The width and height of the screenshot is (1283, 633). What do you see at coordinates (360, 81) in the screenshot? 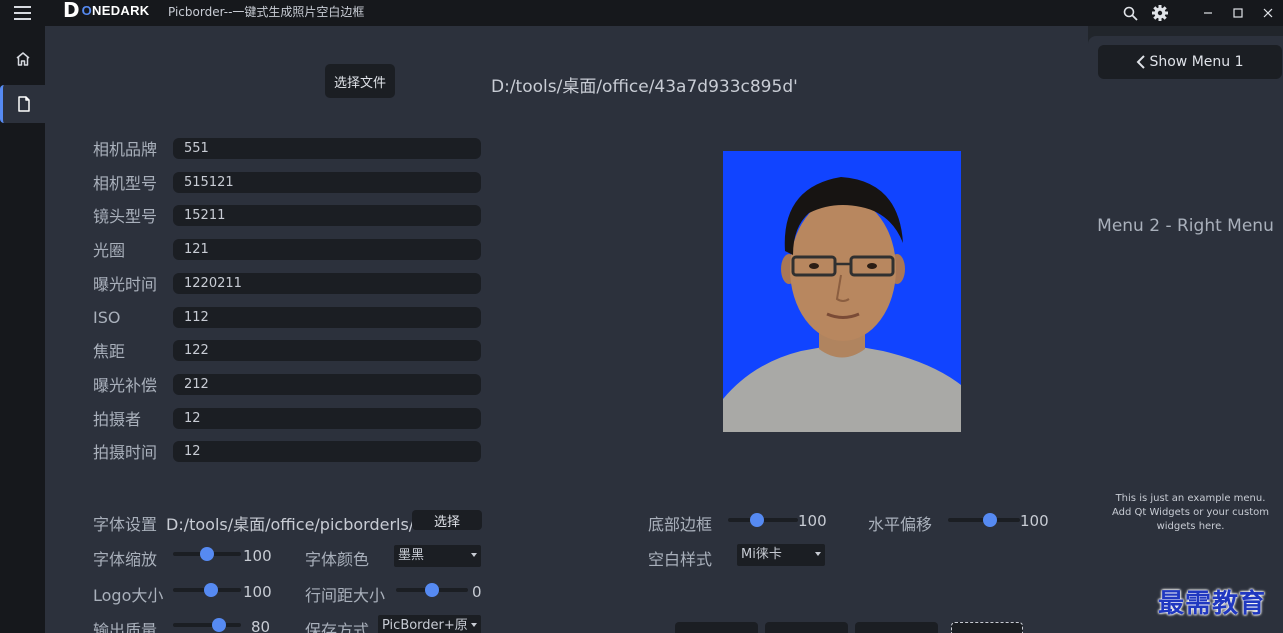
I see `select-file-button: 选择文件` at bounding box center [360, 81].